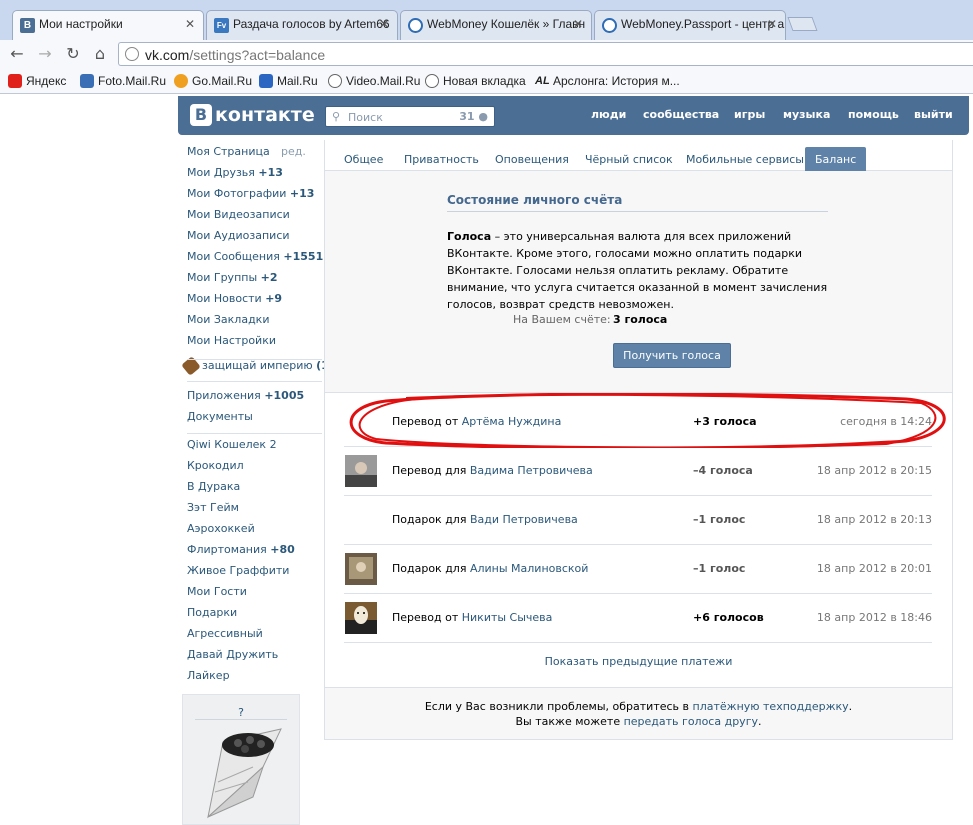 Image resolution: width=973 pixels, height=825 pixels. Describe the element at coordinates (723, 470) in the screenshot. I see `transaction-amount: –4 голоса` at that location.